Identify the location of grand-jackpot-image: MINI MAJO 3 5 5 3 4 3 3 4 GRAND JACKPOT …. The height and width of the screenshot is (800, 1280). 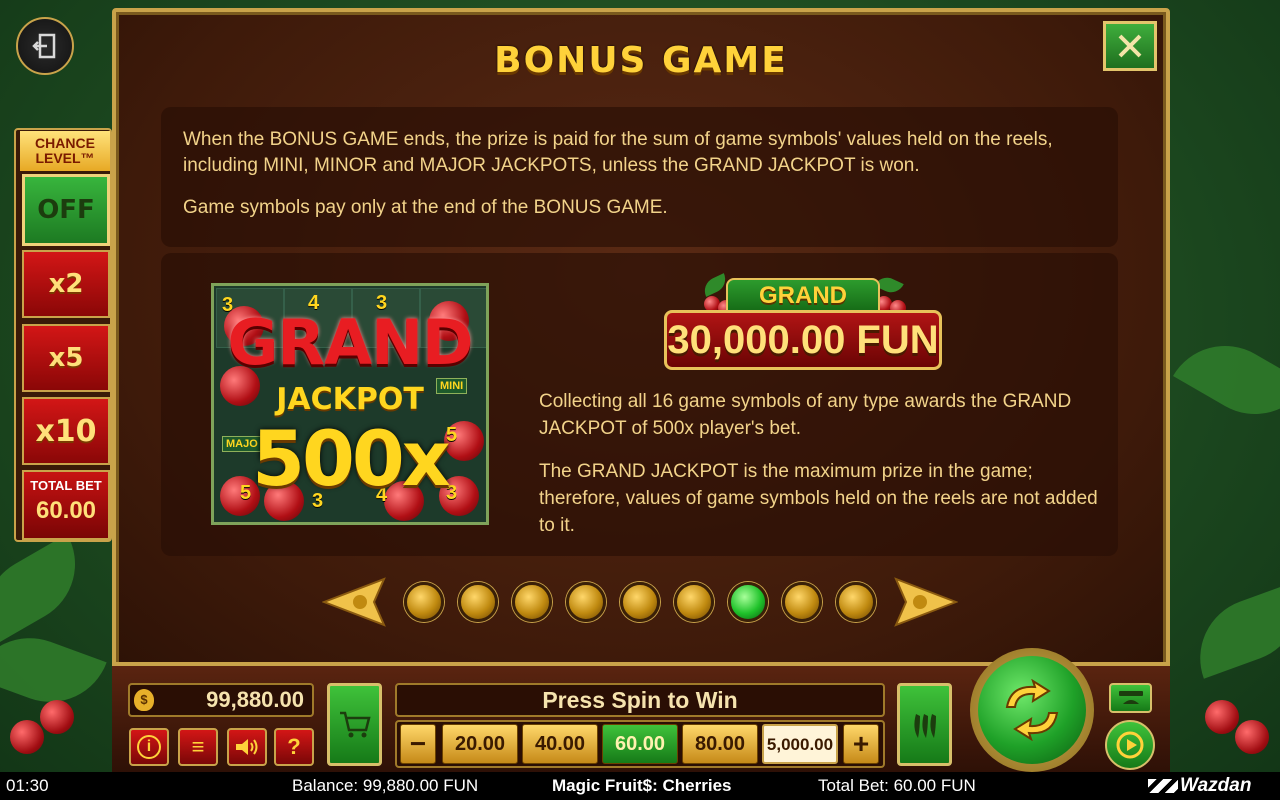
(350, 404).